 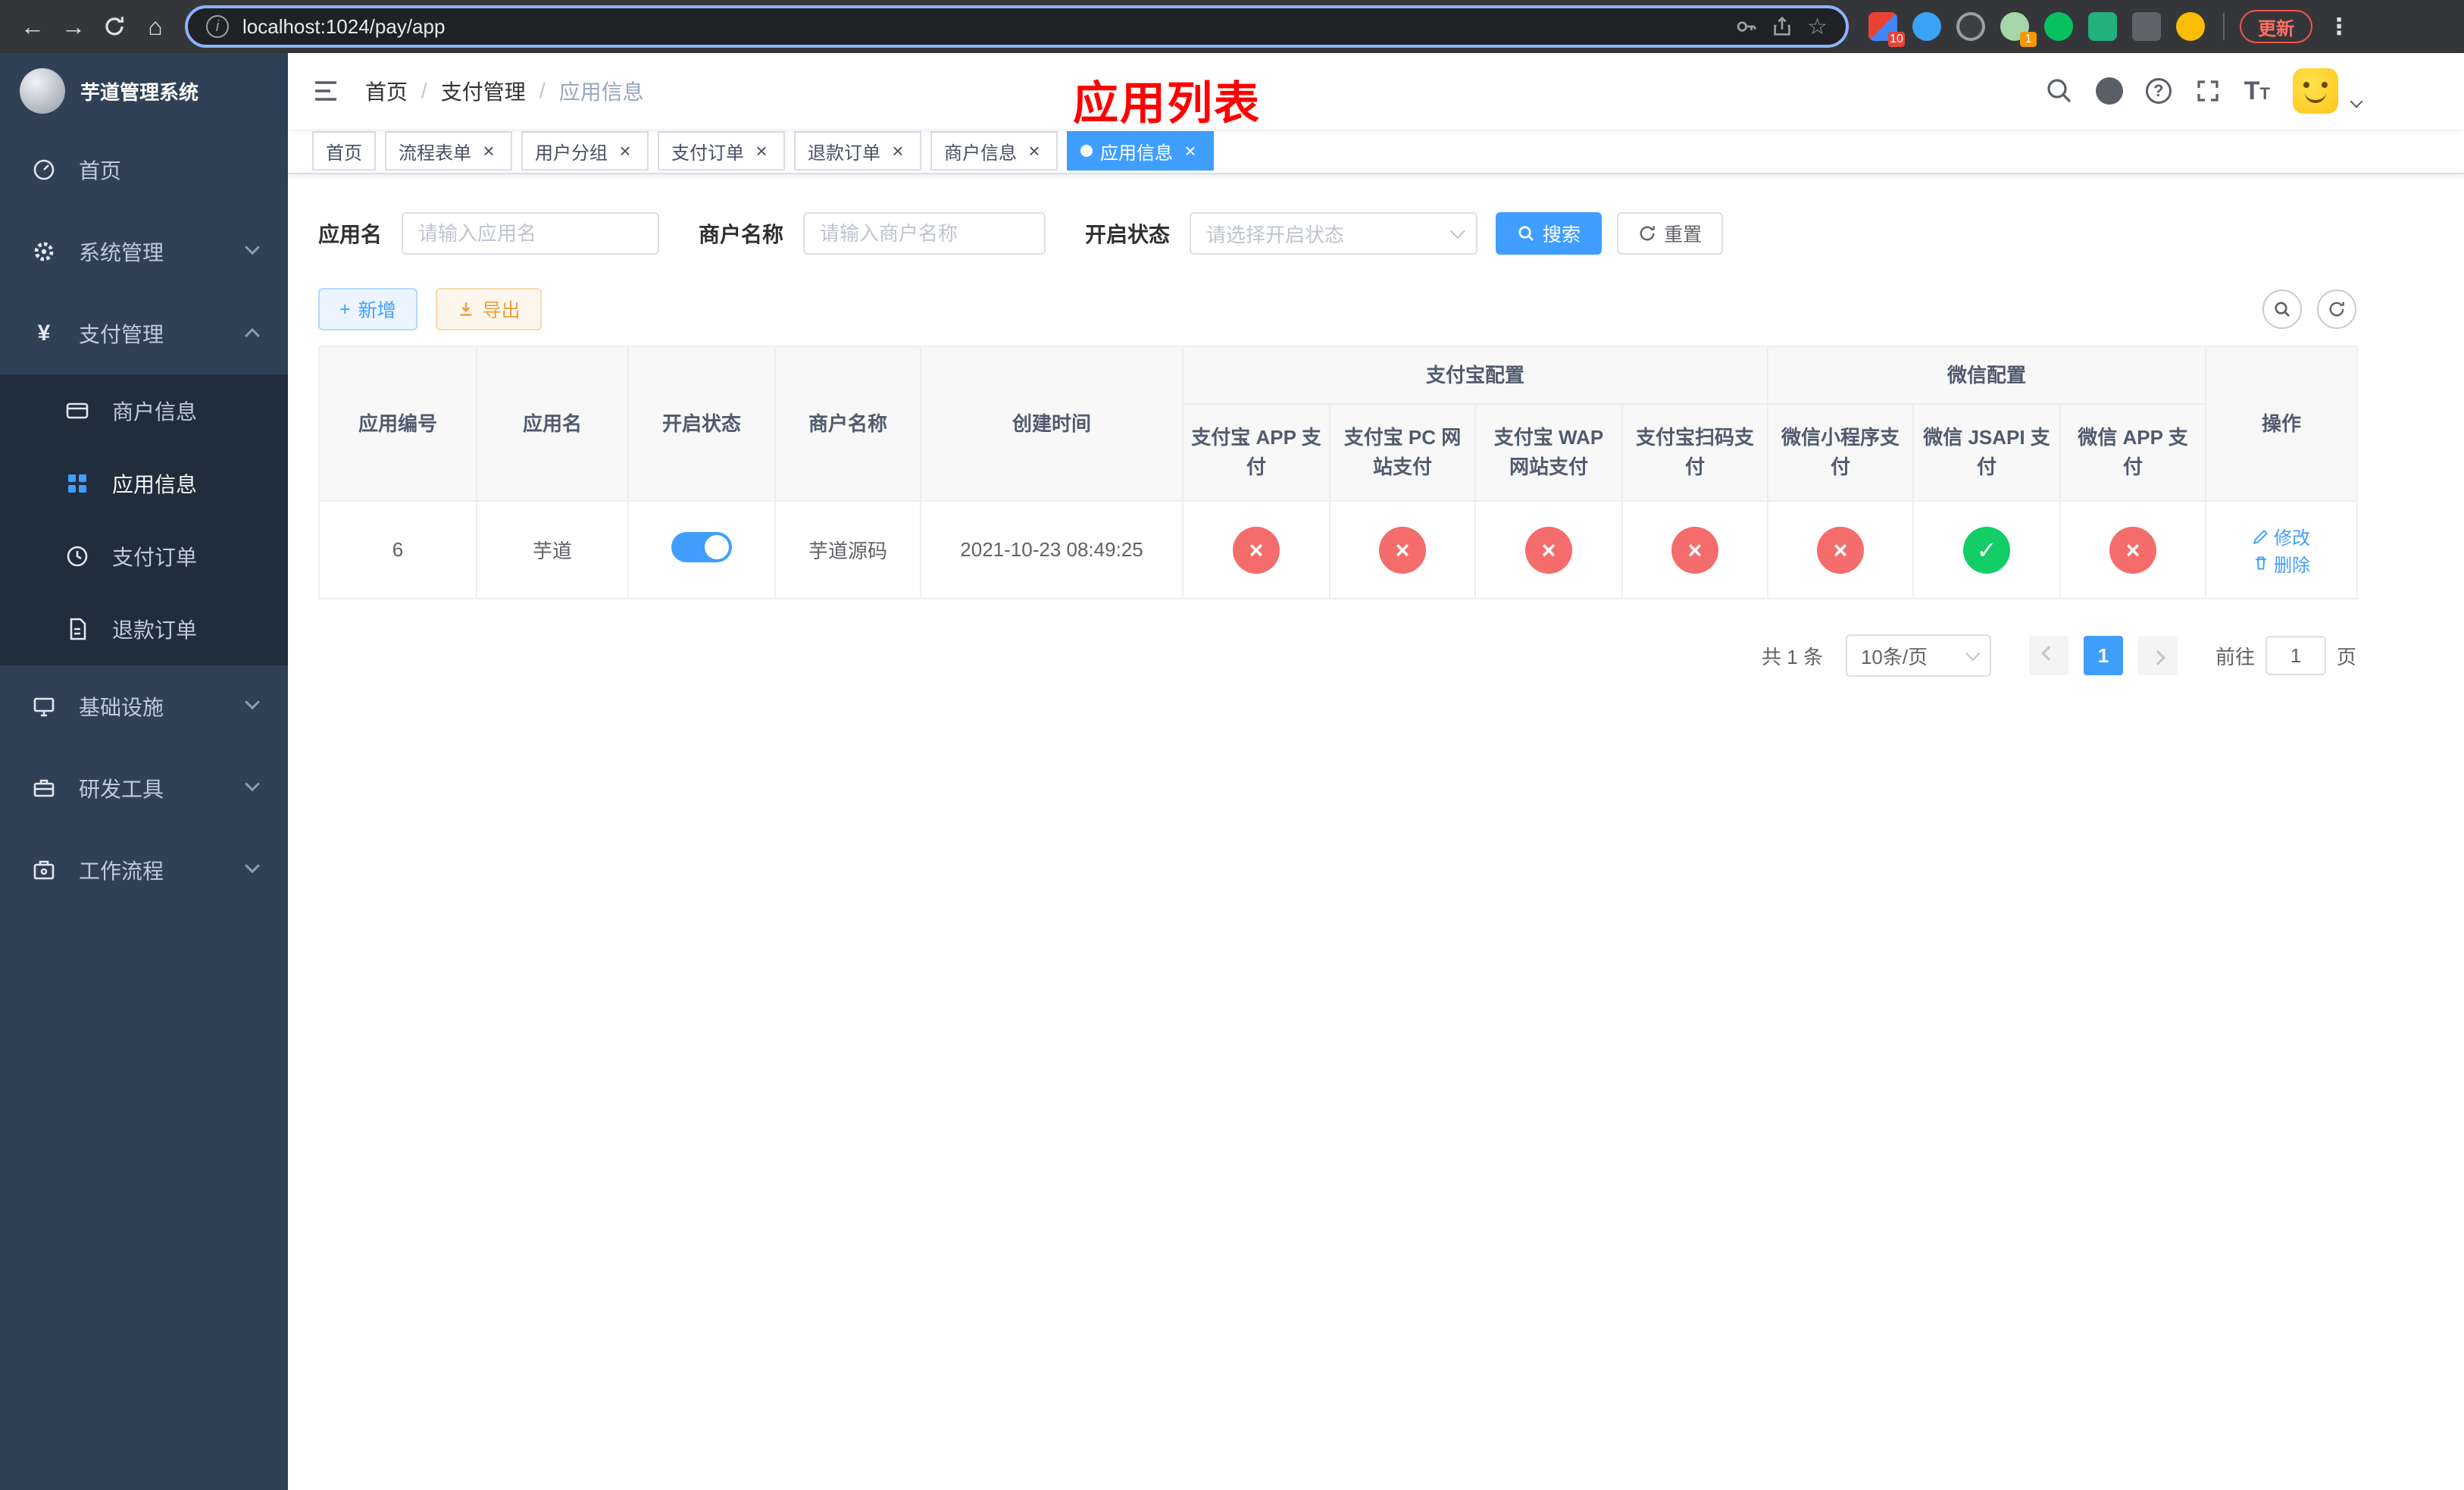 What do you see at coordinates (981, 27) in the screenshot?
I see `url-text: localhost:1024/pay/app` at bounding box center [981, 27].